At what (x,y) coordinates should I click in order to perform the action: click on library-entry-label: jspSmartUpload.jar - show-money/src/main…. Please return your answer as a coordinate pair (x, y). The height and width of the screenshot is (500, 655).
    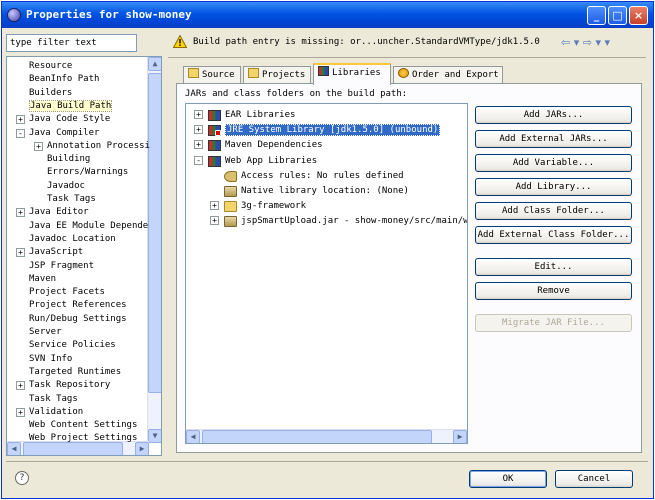
    Looking at the image, I should click on (354, 221).